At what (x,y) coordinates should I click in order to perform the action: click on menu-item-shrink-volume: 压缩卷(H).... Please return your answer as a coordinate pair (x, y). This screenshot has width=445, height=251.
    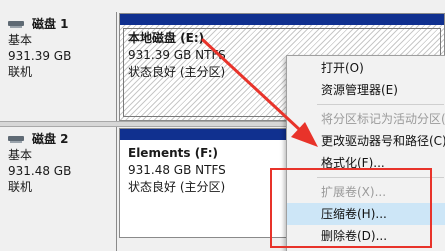
    Looking at the image, I should click on (366, 214).